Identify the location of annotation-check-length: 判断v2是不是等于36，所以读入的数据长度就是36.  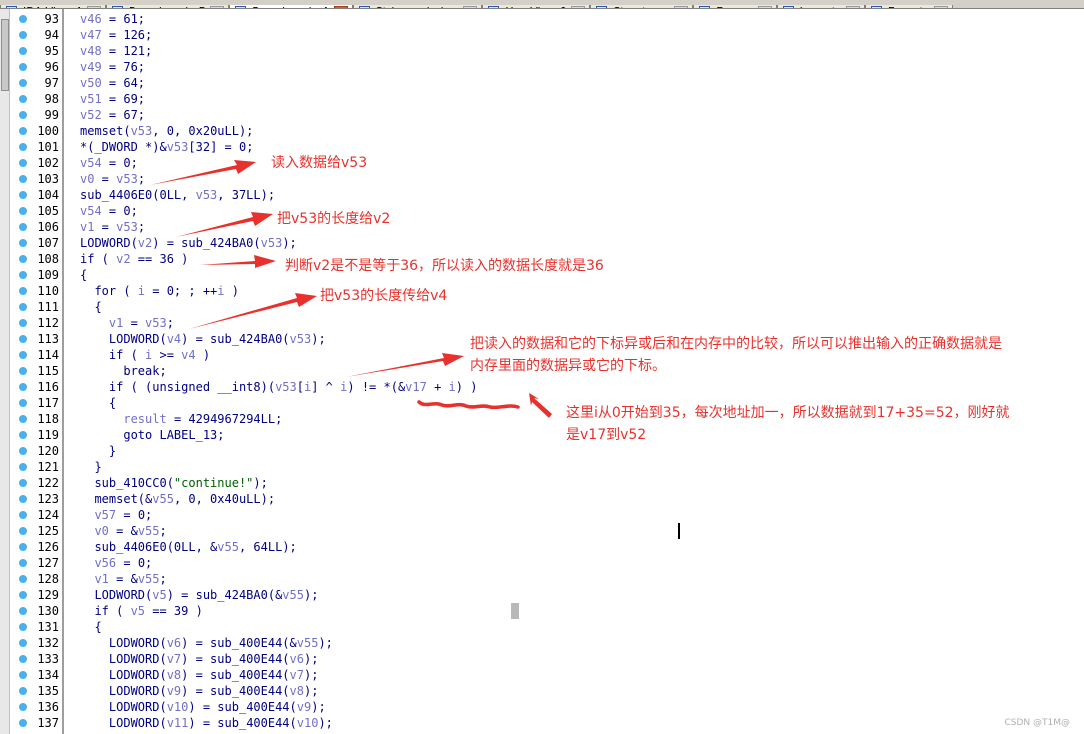
(444, 266).